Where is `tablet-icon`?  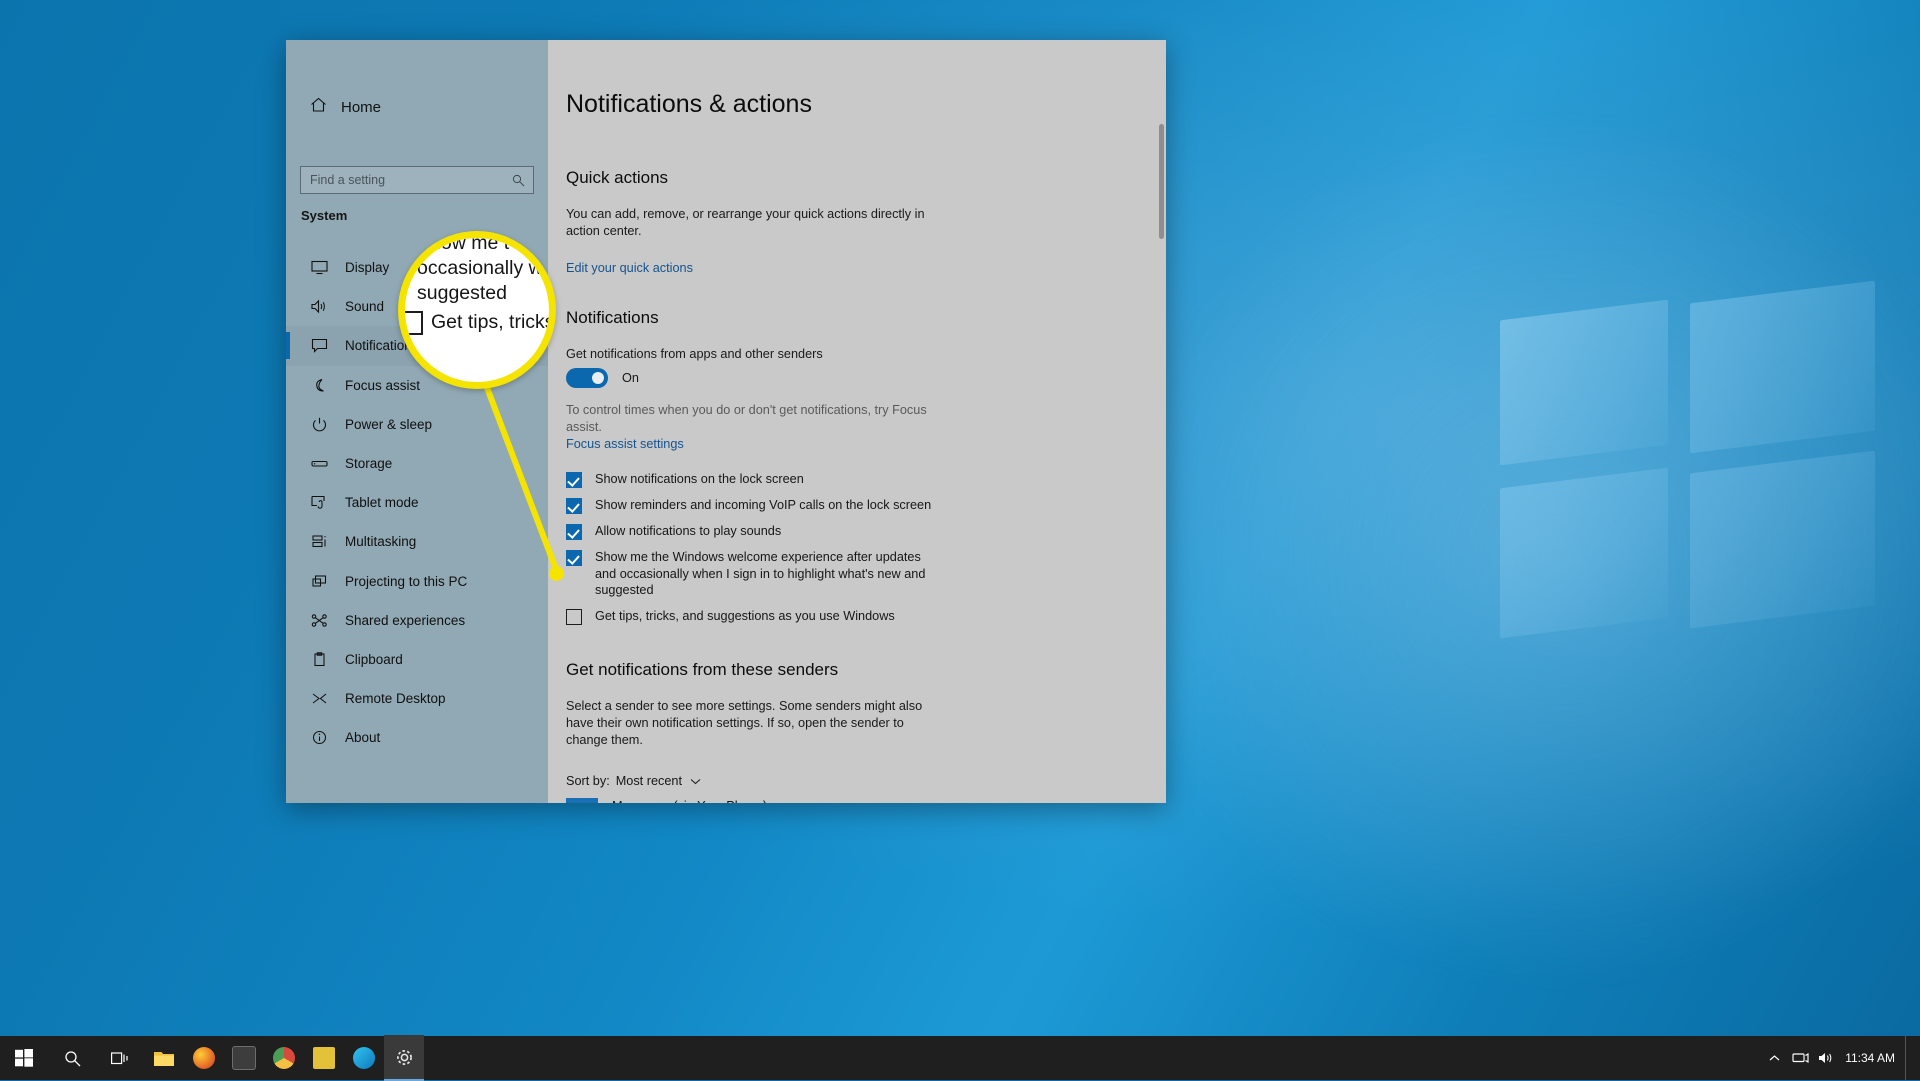 tablet-icon is located at coordinates (319, 503).